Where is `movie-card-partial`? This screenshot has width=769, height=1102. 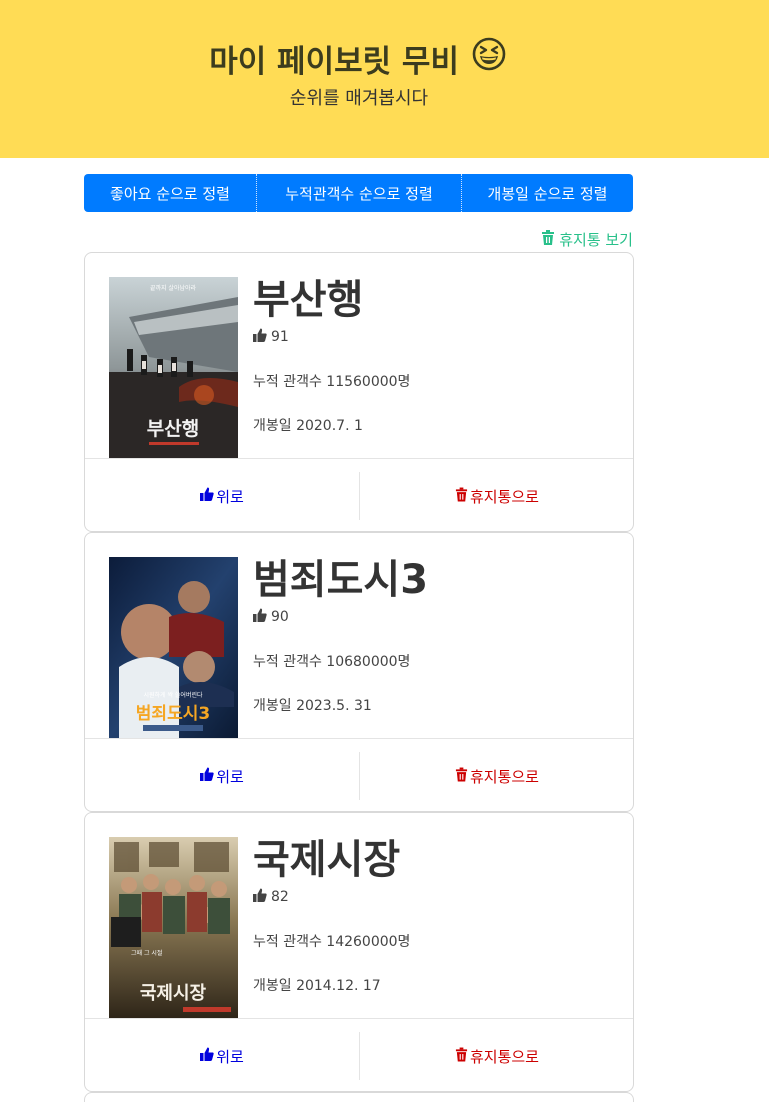
movie-card-partial is located at coordinates (359, 1097).